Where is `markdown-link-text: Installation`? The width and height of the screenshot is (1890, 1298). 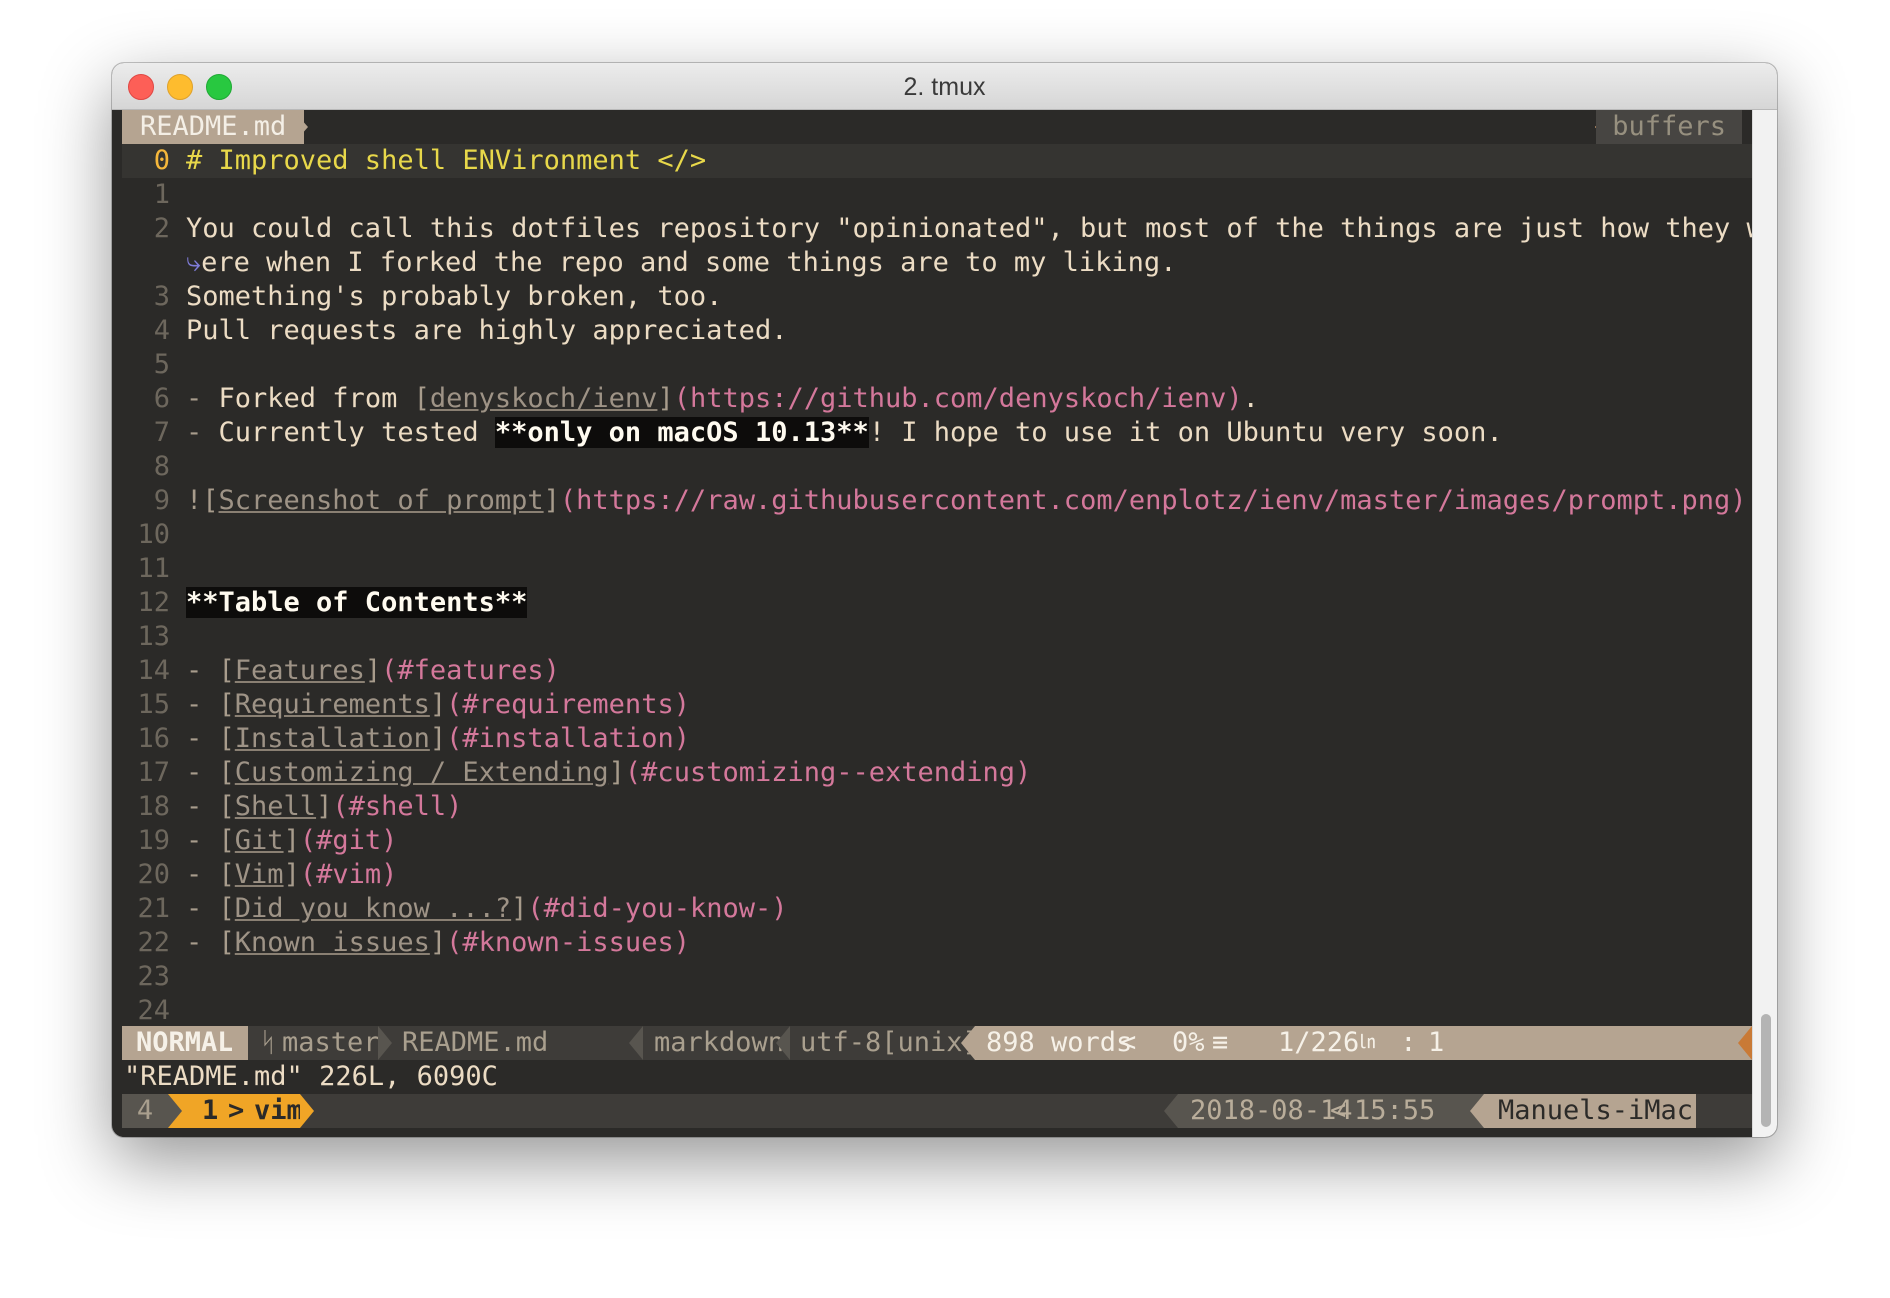
markdown-link-text: Installation is located at coordinates (332, 738).